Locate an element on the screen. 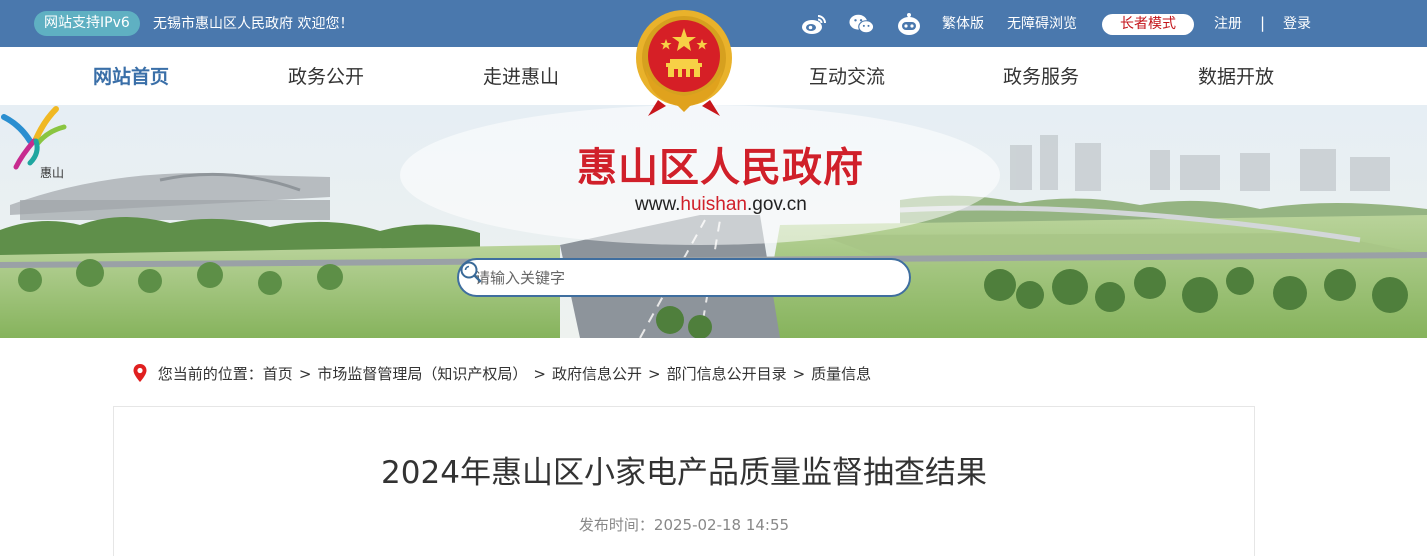  accessible-browse-link: 无障碍浏览 is located at coordinates (1042, 24).